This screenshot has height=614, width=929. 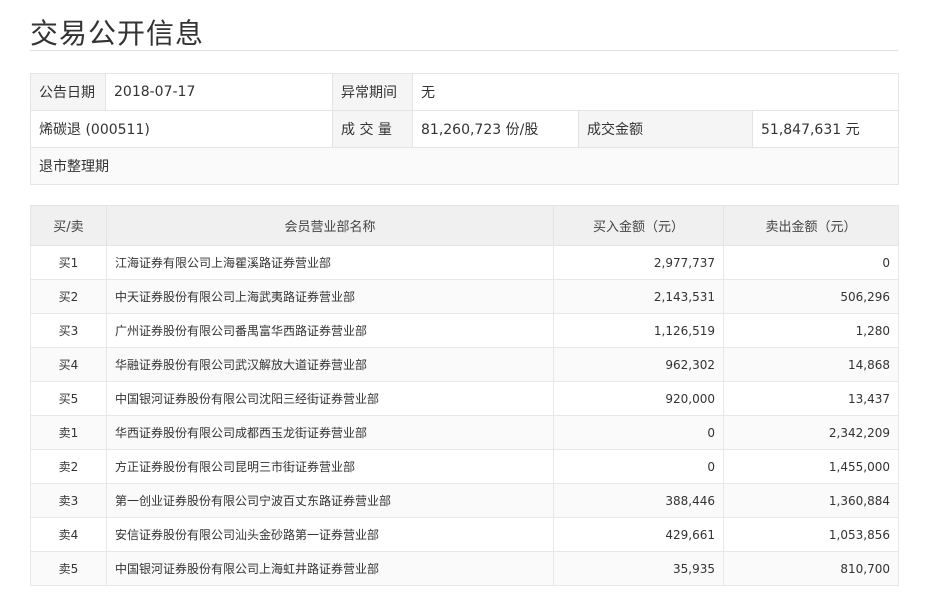 I want to click on row-sell: 13,437, so click(x=811, y=398).